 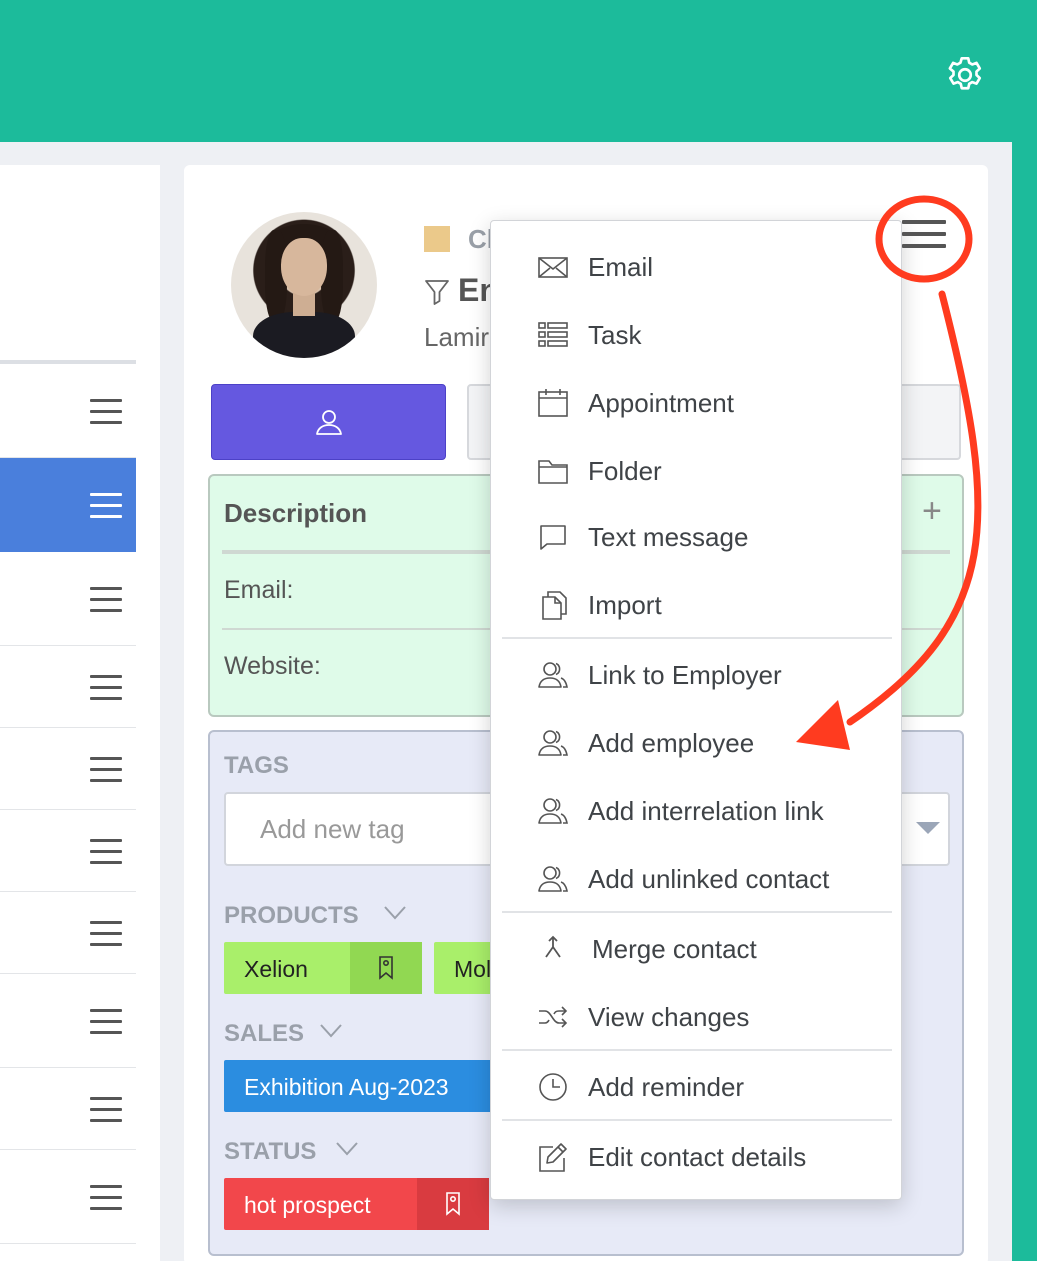 I want to click on menu-item-email: Email, so click(x=696, y=267).